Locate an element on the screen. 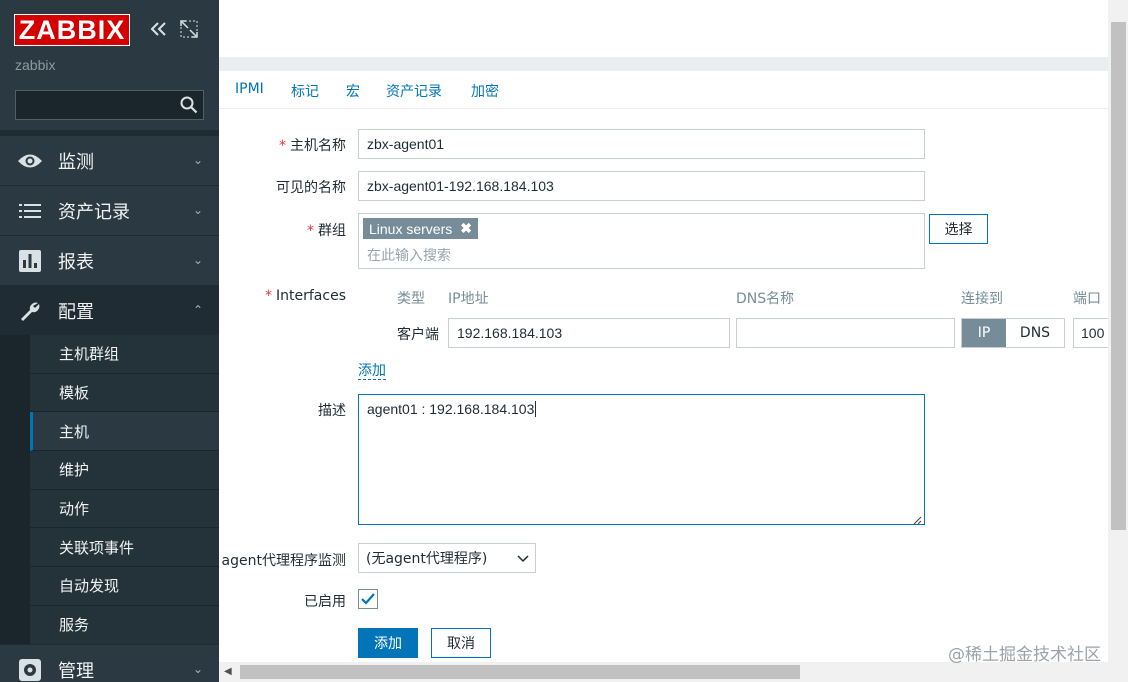  connect-dns-option: DNS is located at coordinates (1035, 333).